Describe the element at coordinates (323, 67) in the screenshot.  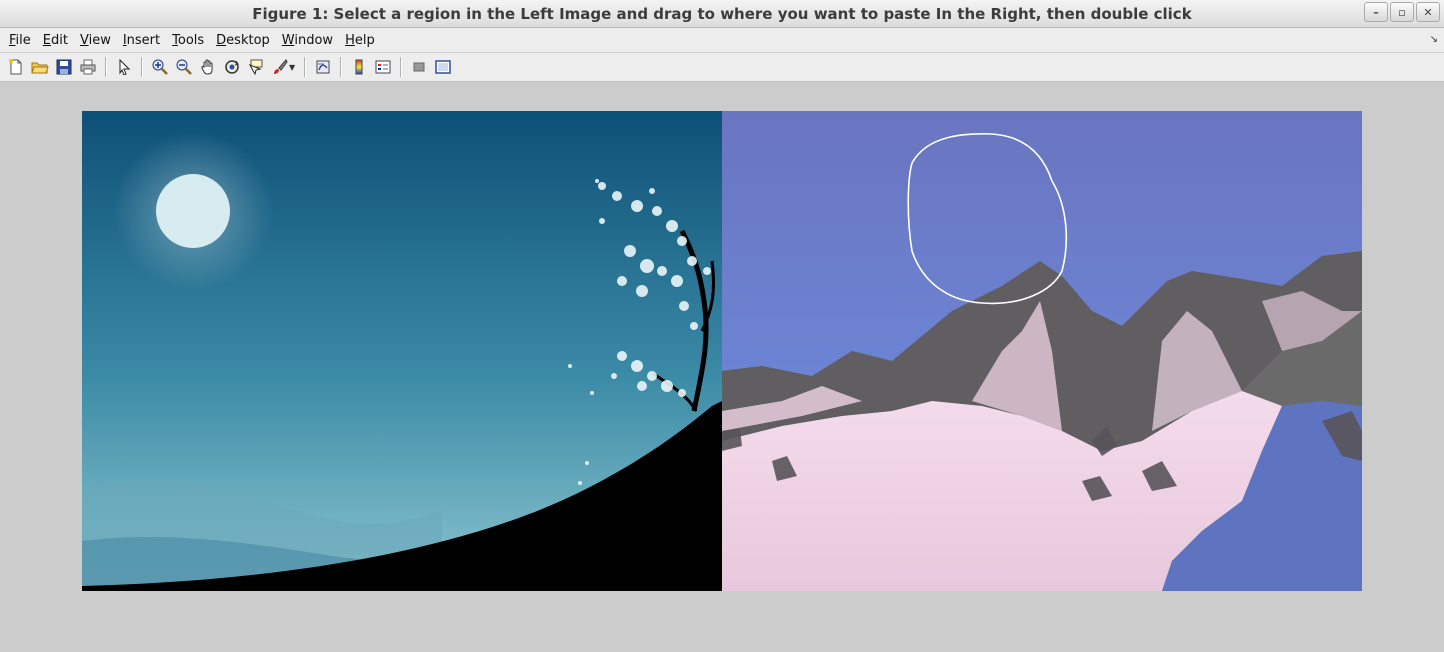
I see `link-plot-icon` at that location.